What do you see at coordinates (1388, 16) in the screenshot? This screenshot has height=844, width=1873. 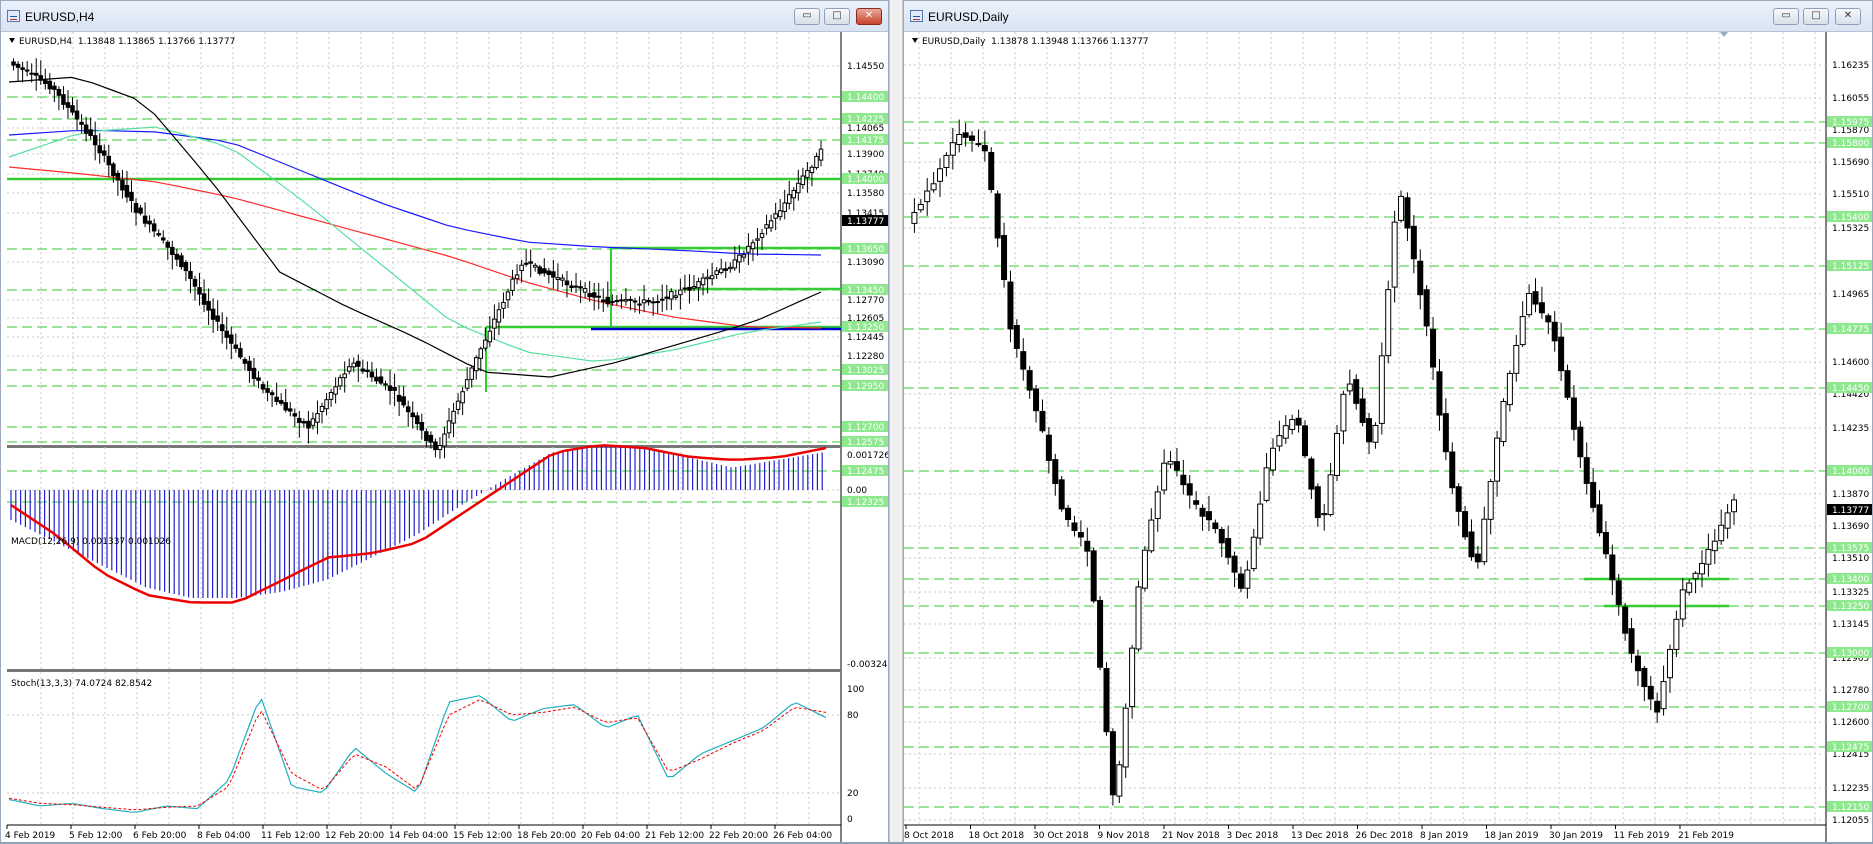 I see `daily-window-titlebar: EURUSD,Daily ▭ □ ✕` at bounding box center [1388, 16].